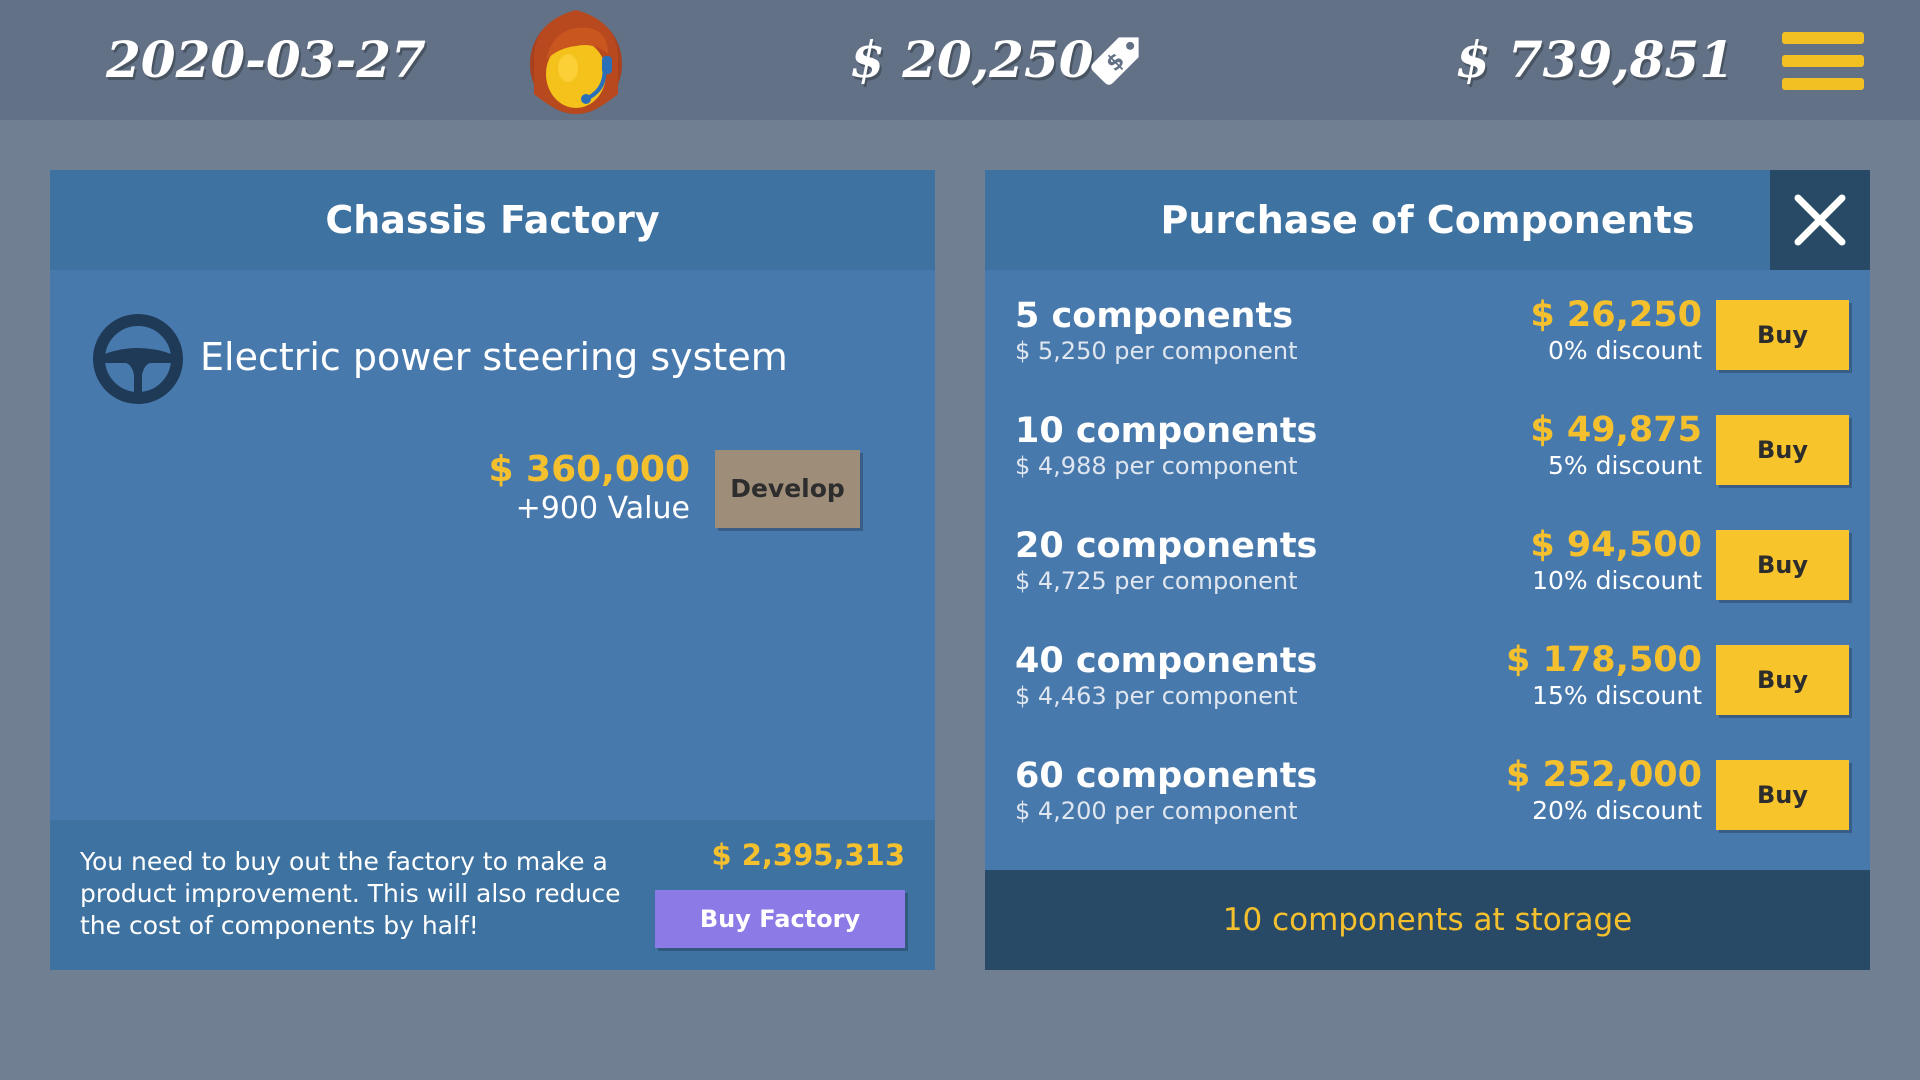 The height and width of the screenshot is (1080, 1920). What do you see at coordinates (1625, 465) in the screenshot?
I see `option-discount: 5% discount` at bounding box center [1625, 465].